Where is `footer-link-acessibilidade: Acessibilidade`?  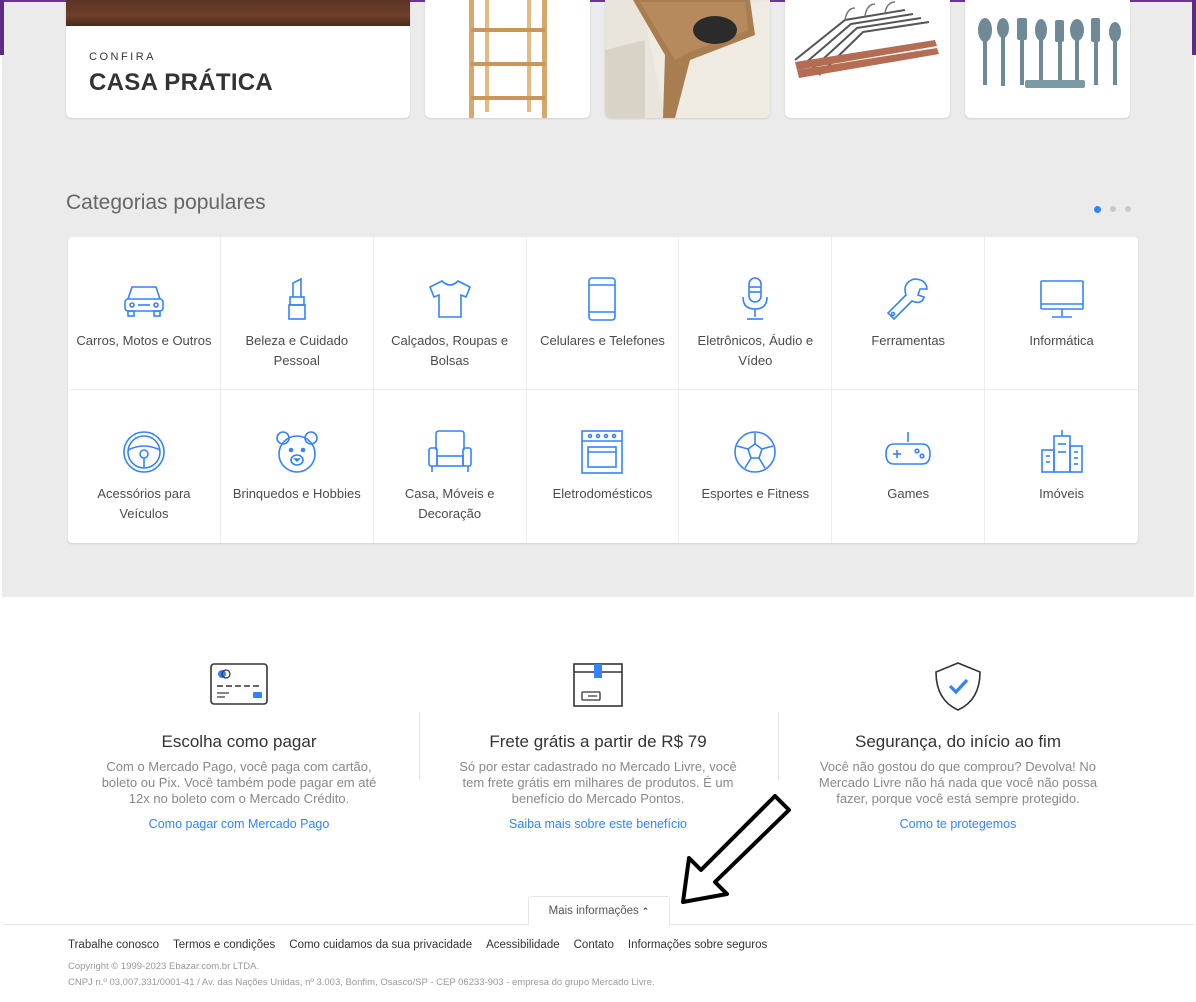 footer-link-acessibilidade: Acessibilidade is located at coordinates (523, 945).